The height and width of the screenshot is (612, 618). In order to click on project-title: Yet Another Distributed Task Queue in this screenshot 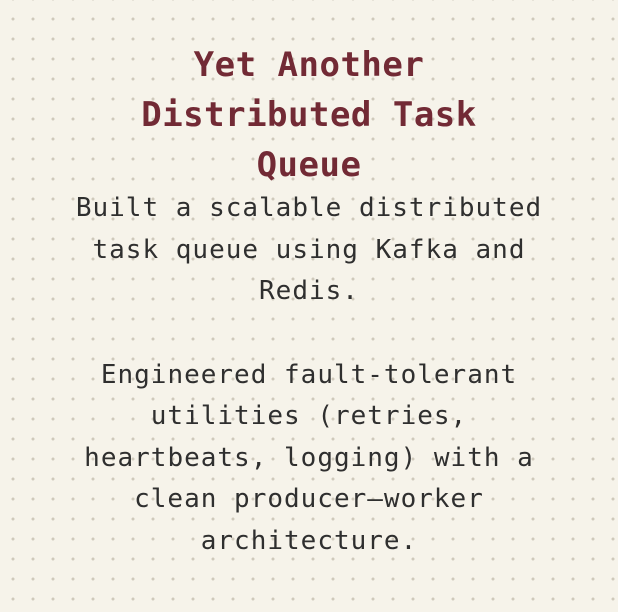, I will do `click(309, 115)`.